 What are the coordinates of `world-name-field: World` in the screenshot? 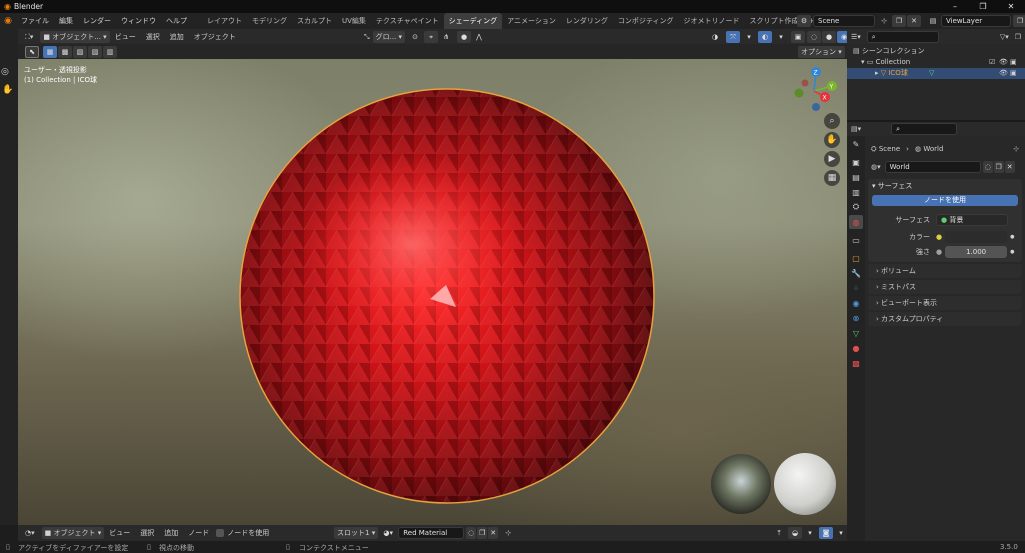 It's located at (932, 167).